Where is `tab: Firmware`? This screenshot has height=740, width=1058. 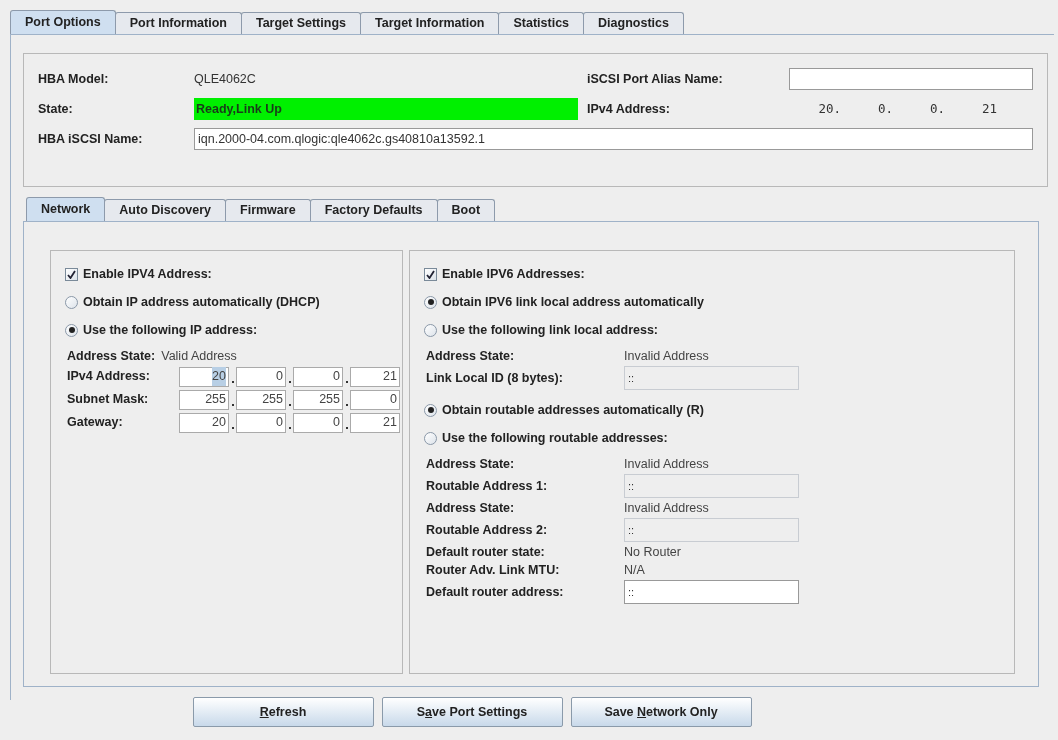 tab: Firmware is located at coordinates (268, 210).